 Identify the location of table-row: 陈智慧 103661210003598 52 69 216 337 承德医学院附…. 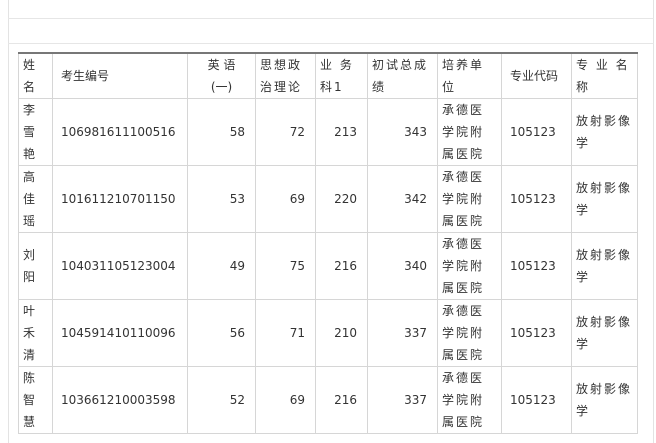
(328, 400).